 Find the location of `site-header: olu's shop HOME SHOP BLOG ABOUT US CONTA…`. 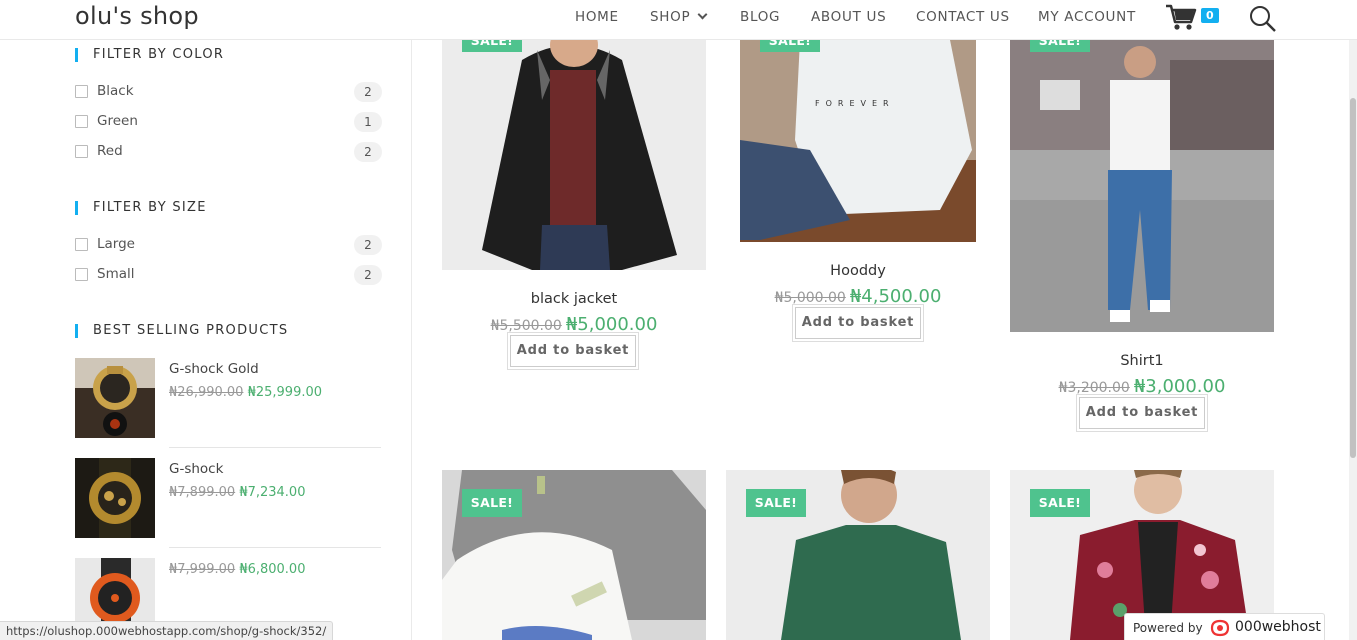

site-header: olu's shop HOME SHOP BLOG ABOUT US CONTA… is located at coordinates (678, 20).